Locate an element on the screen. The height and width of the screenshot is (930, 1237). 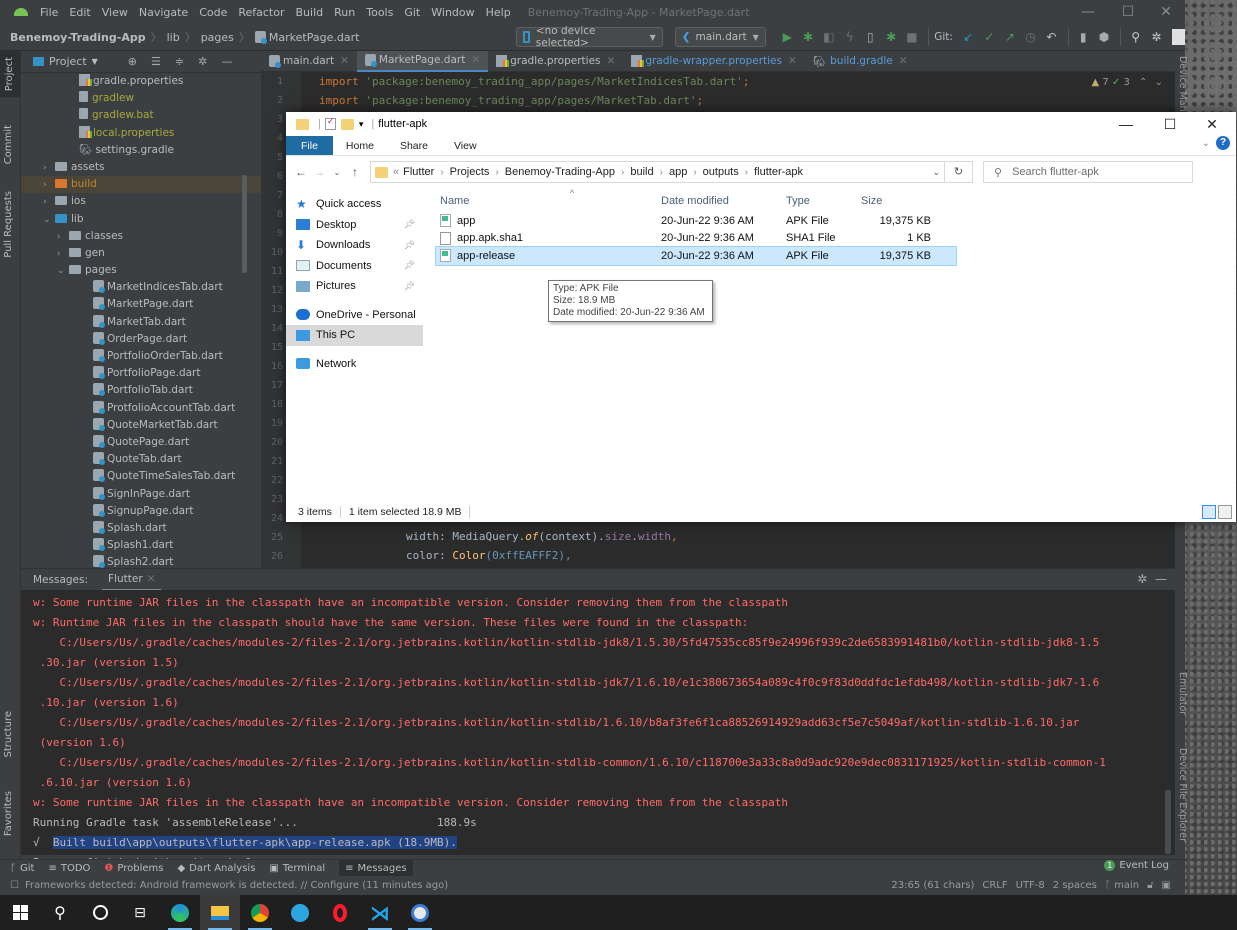
column-date-modified: Date modified is located at coordinates (723, 201).